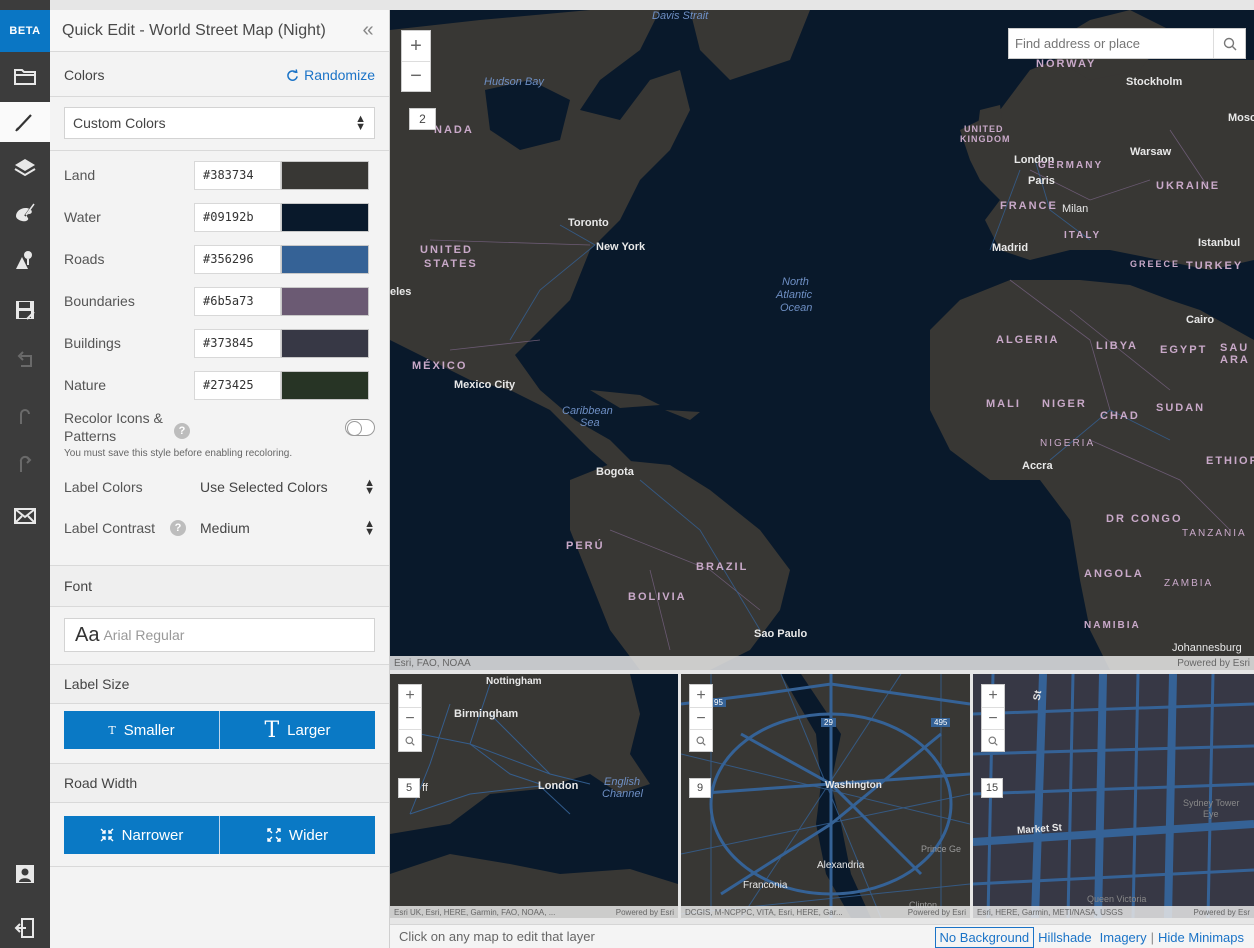 This screenshot has height=948, width=1254. I want to click on minimap-sydney-powered-by: Powered by Esr, so click(1222, 912).